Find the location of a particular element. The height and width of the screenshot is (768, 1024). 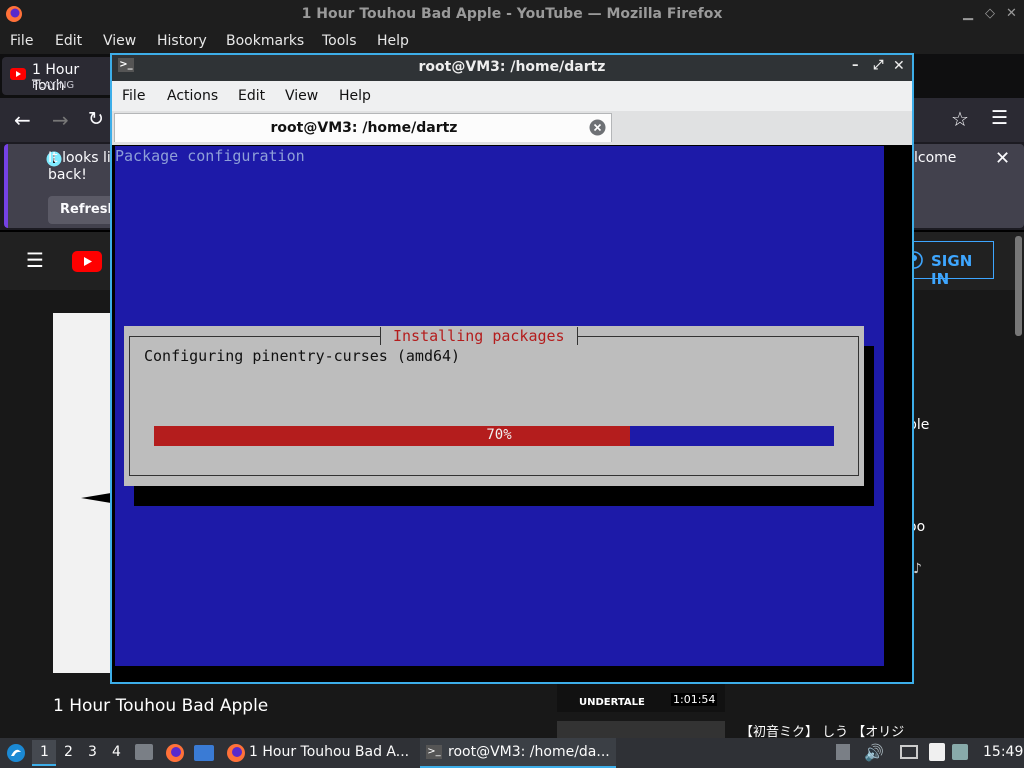

bookmark-star-icon: ☆ is located at coordinates (960, 119).